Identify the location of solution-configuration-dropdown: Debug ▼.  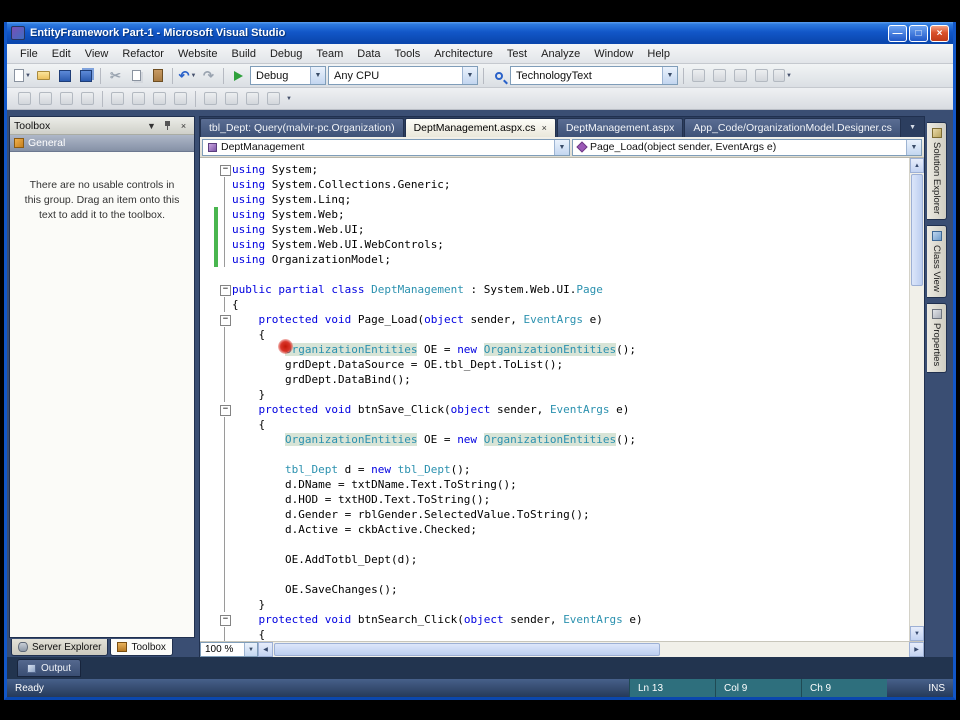
(288, 75).